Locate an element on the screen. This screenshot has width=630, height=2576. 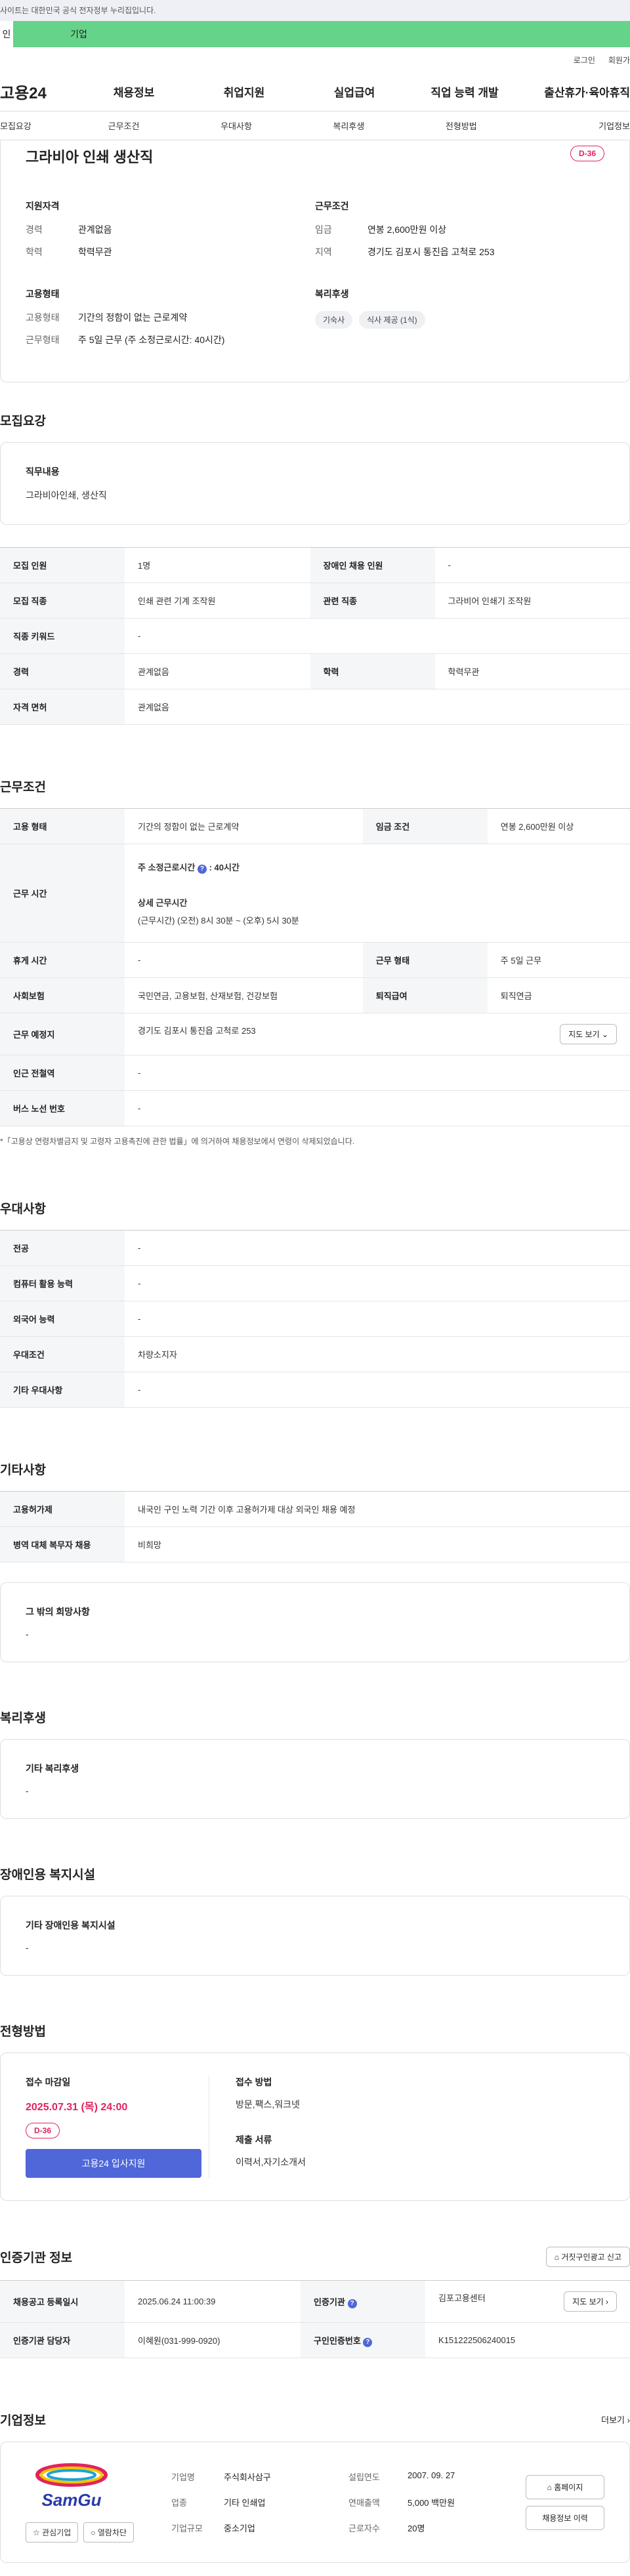
label: 근무형태 is located at coordinates (43, 340).